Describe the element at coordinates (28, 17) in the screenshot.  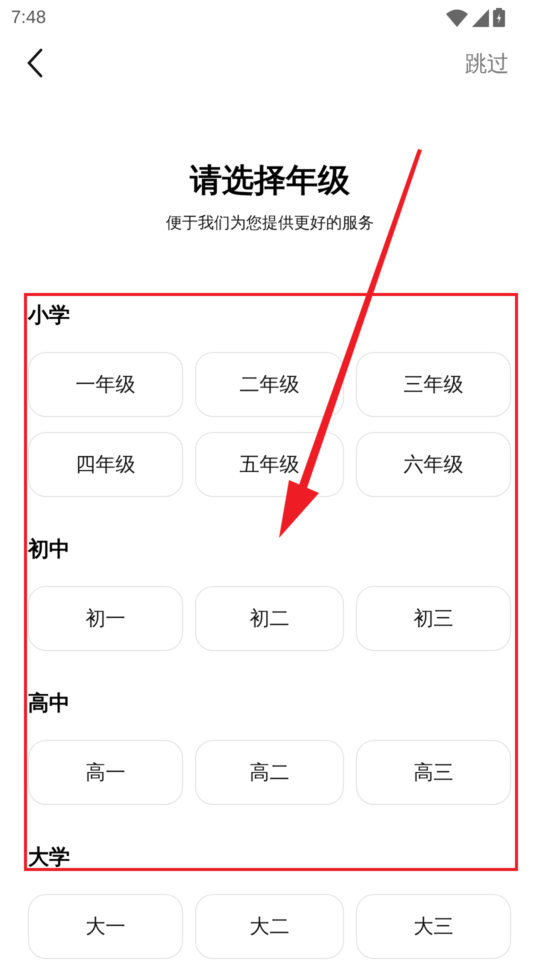
I see `status-time: 7:48` at that location.